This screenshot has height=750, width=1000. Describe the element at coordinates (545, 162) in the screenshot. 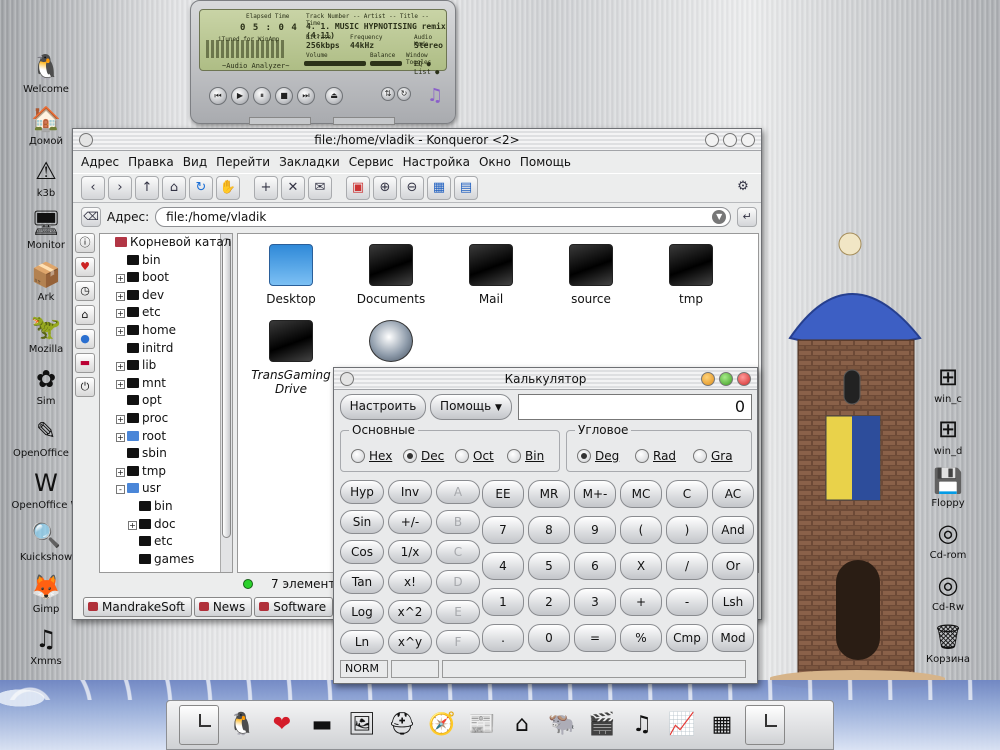

I see `menu-item: Помощь` at that location.